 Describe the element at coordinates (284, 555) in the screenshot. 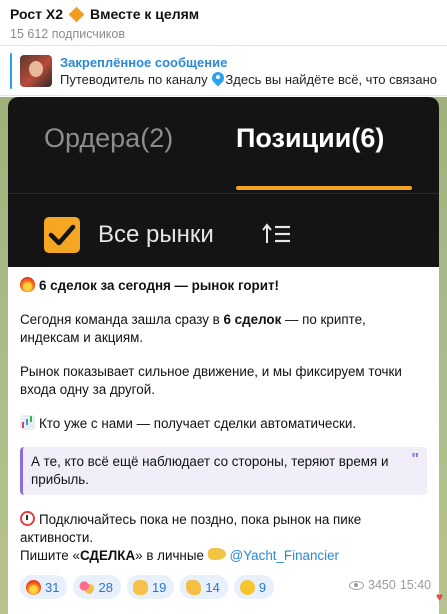

I see `handle-link: @Yacht_Financier` at that location.